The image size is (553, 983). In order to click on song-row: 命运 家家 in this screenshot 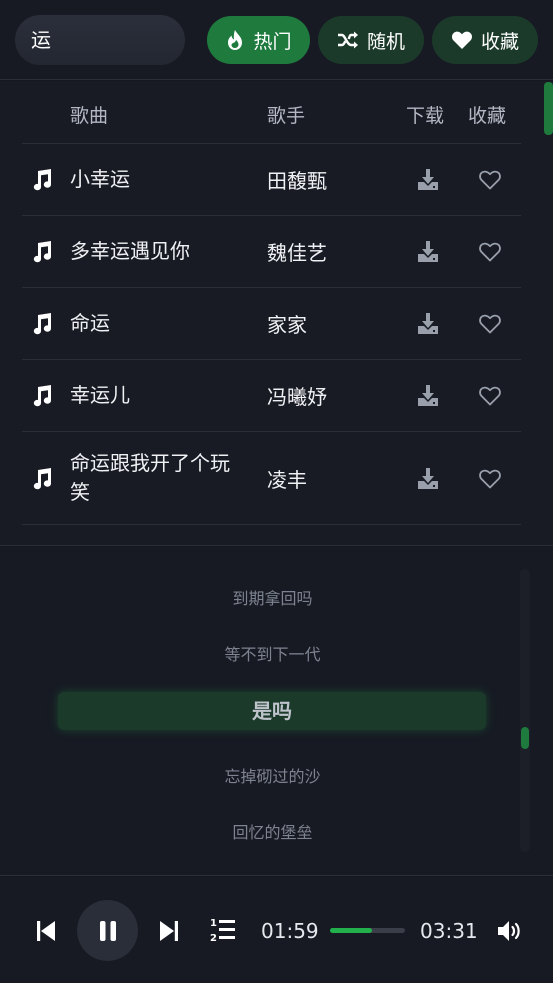, I will do `click(271, 324)`.